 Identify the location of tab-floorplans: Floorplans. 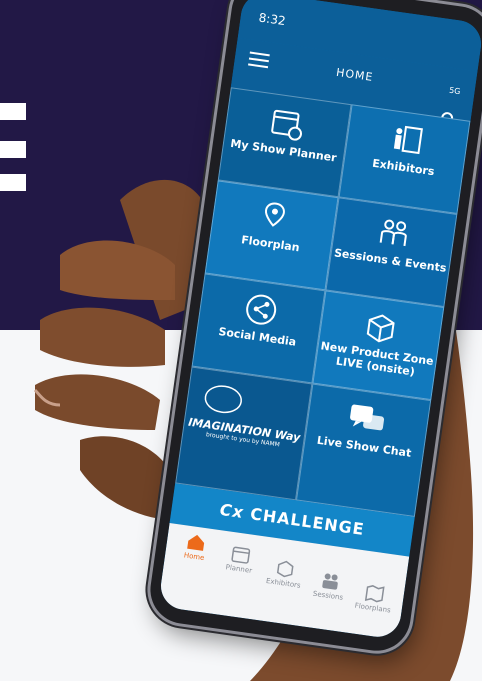
(373, 598).